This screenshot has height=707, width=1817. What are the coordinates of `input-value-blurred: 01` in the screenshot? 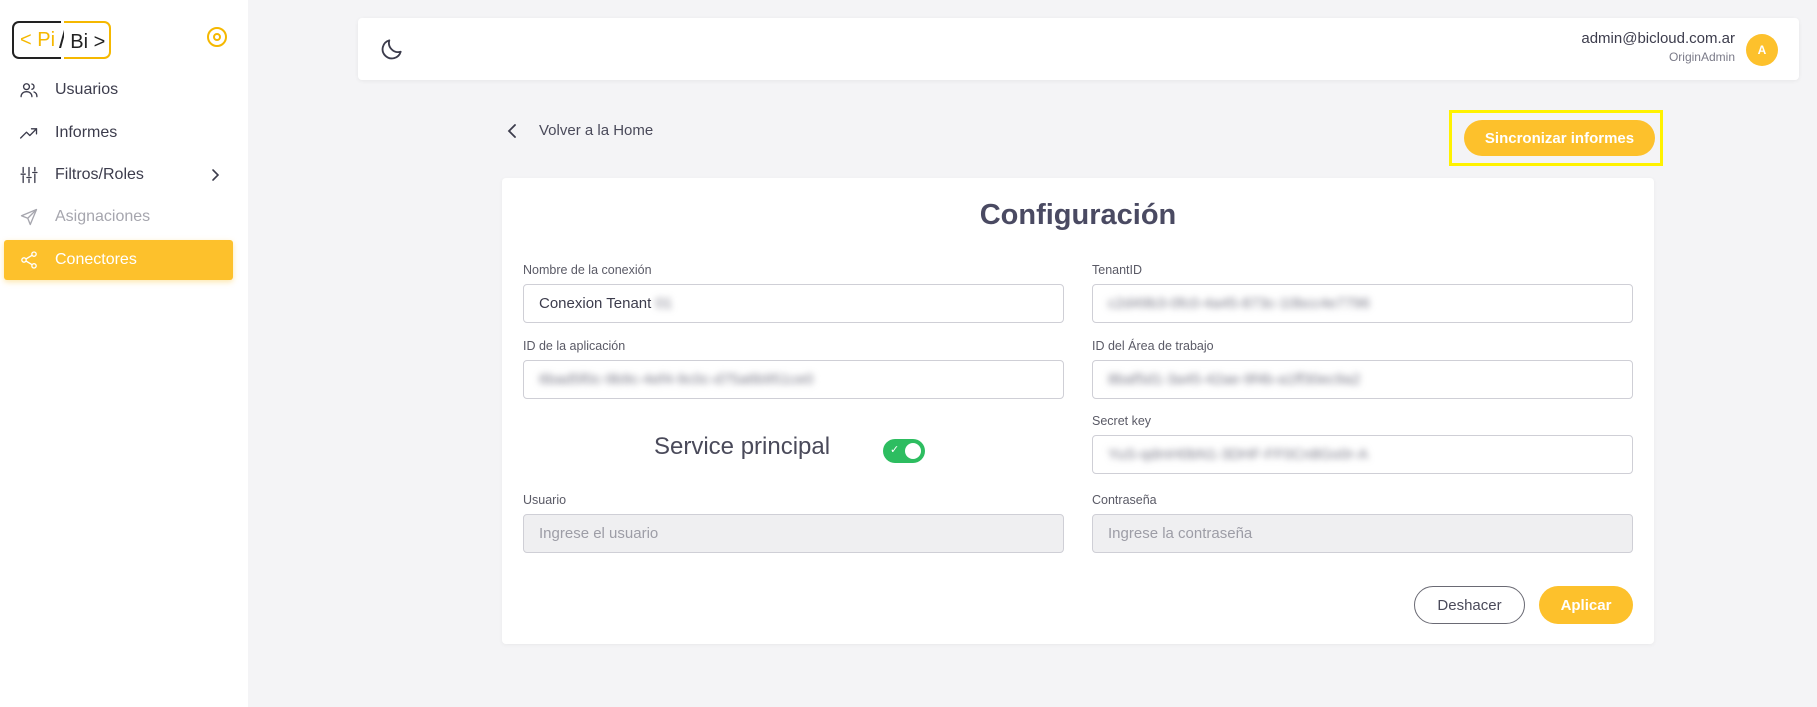 It's located at (664, 303).